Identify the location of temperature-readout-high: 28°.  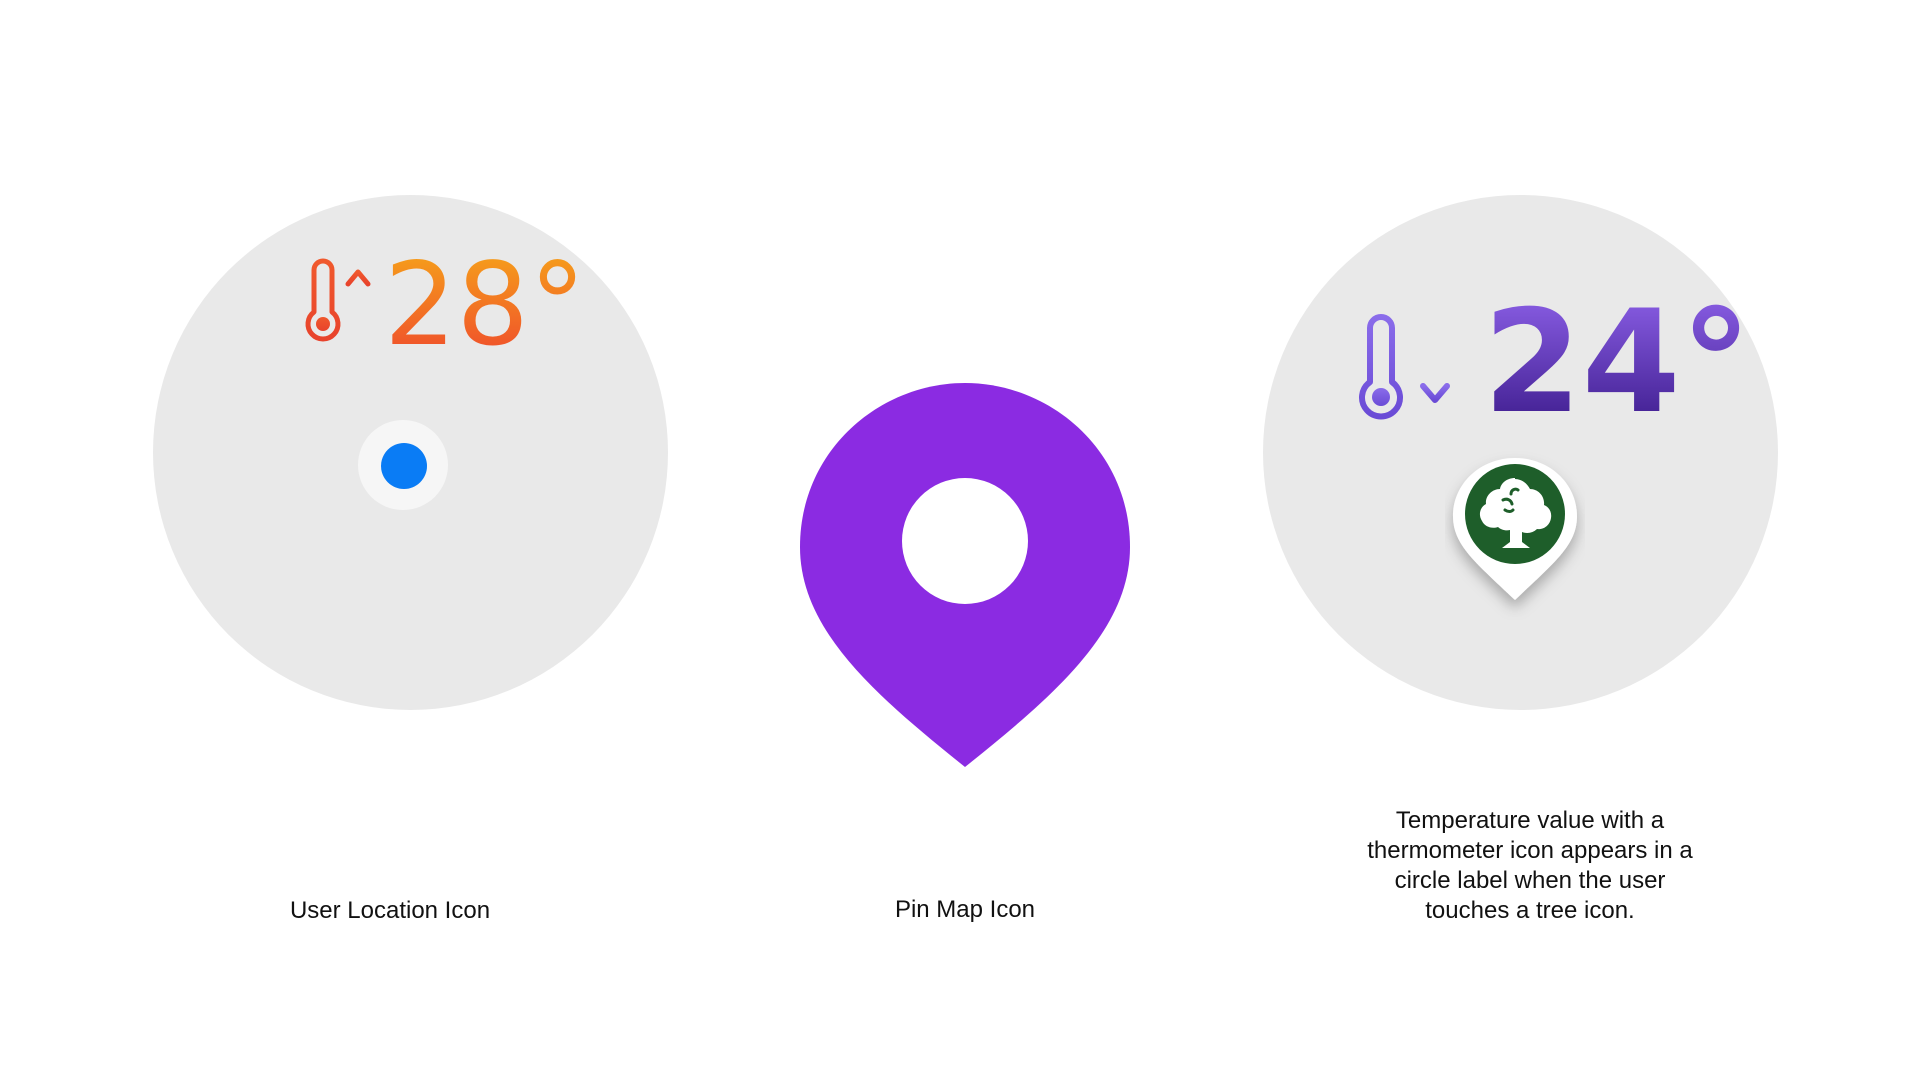
(443, 304).